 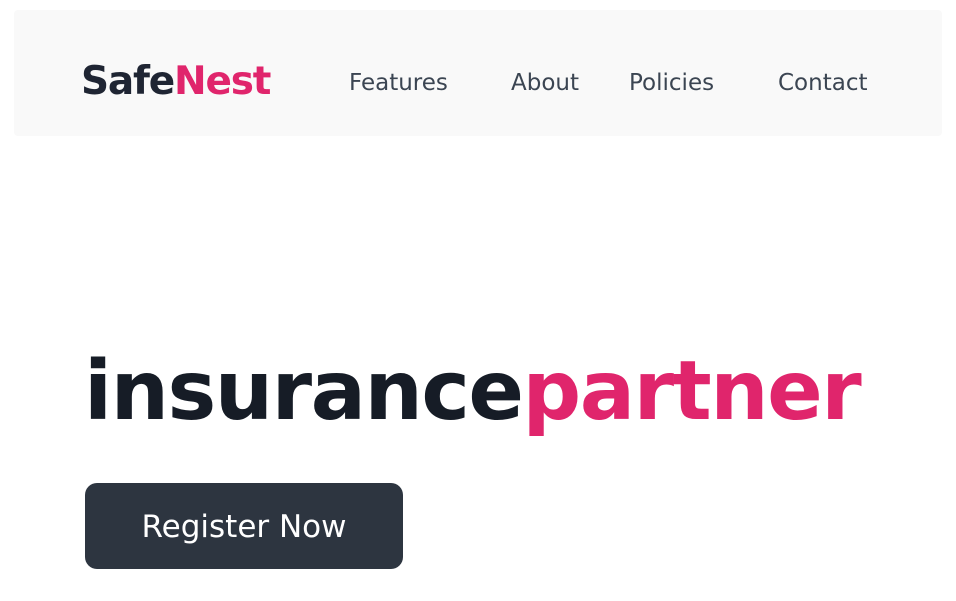 I want to click on nav-link-contact: Contact, so click(x=822, y=83).